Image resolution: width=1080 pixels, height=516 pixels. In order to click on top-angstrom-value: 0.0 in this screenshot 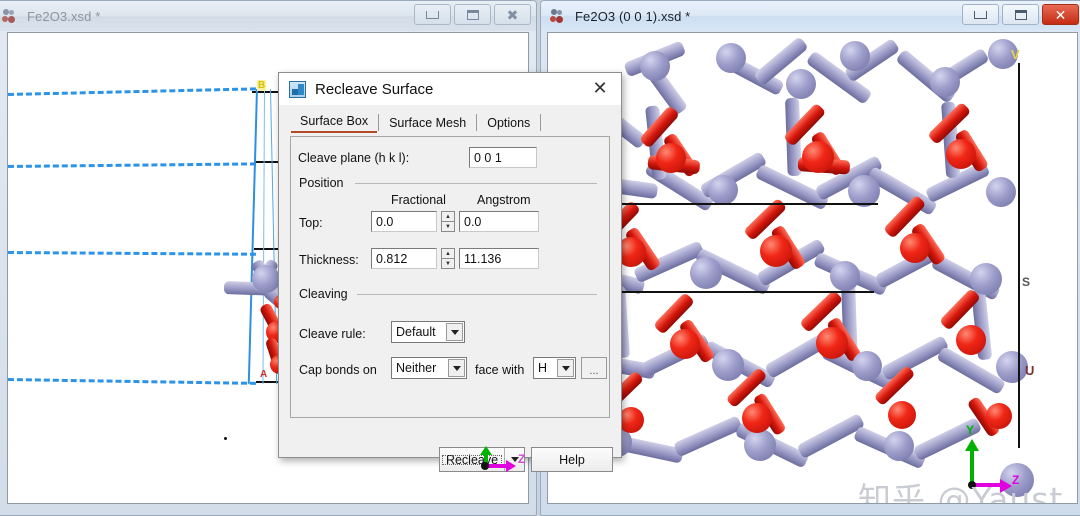, I will do `click(473, 221)`.